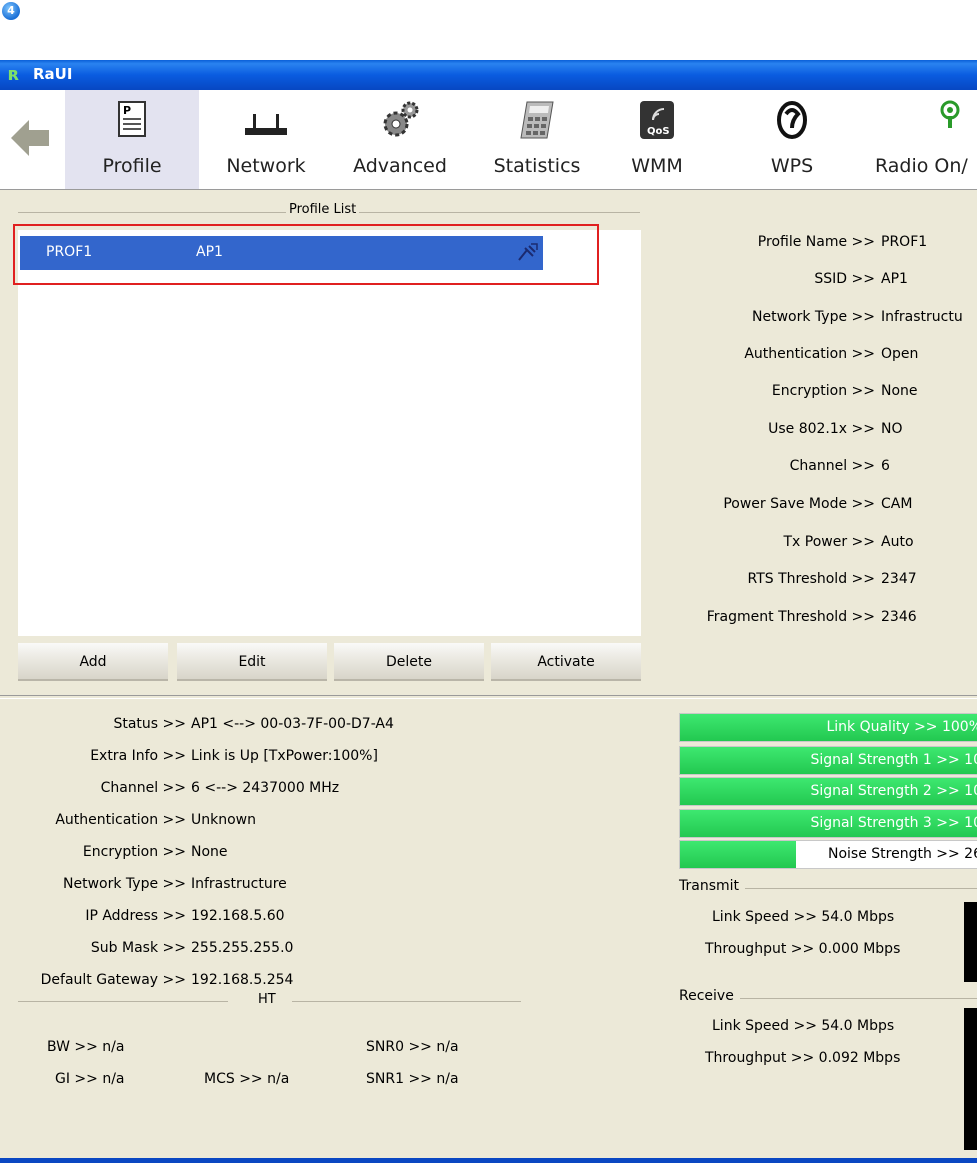 The image size is (977, 1163). I want to click on status-channel: Channel >> 6 <--> 2437000 MHz, so click(220, 788).